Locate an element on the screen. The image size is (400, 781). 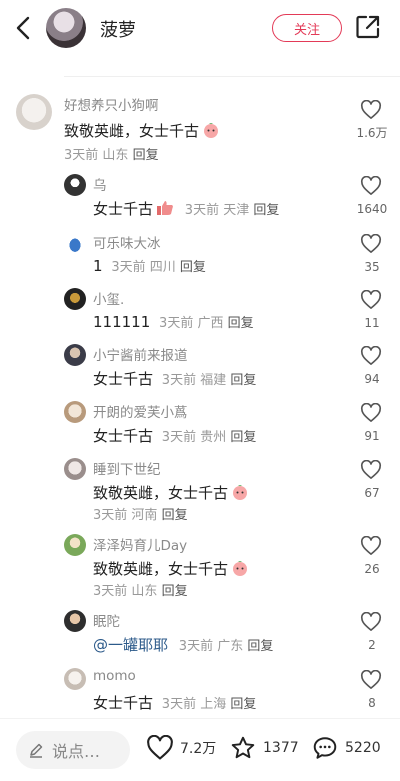
reply-location: 天津 is located at coordinates (236, 210).